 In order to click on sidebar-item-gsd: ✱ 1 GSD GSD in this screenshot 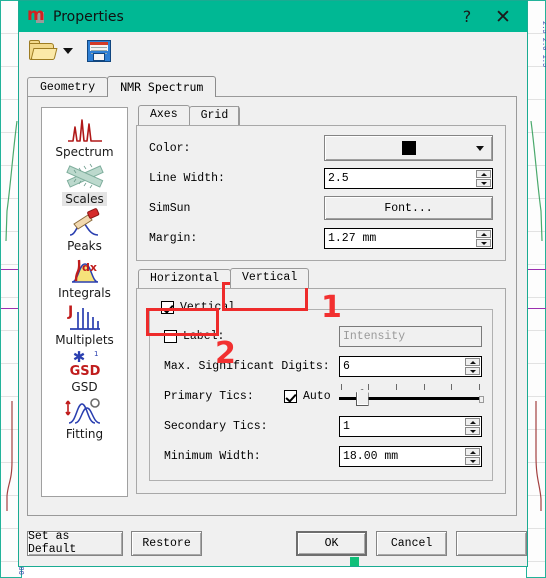, I will do `click(84, 371)`.